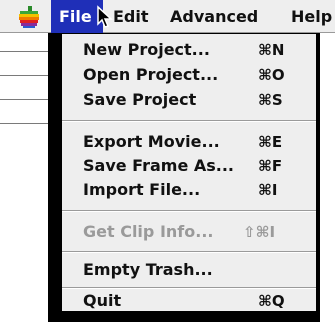 The height and width of the screenshot is (322, 335). Describe the element at coordinates (271, 75) in the screenshot. I see `menu-item-shortcut: ⌘O` at that location.